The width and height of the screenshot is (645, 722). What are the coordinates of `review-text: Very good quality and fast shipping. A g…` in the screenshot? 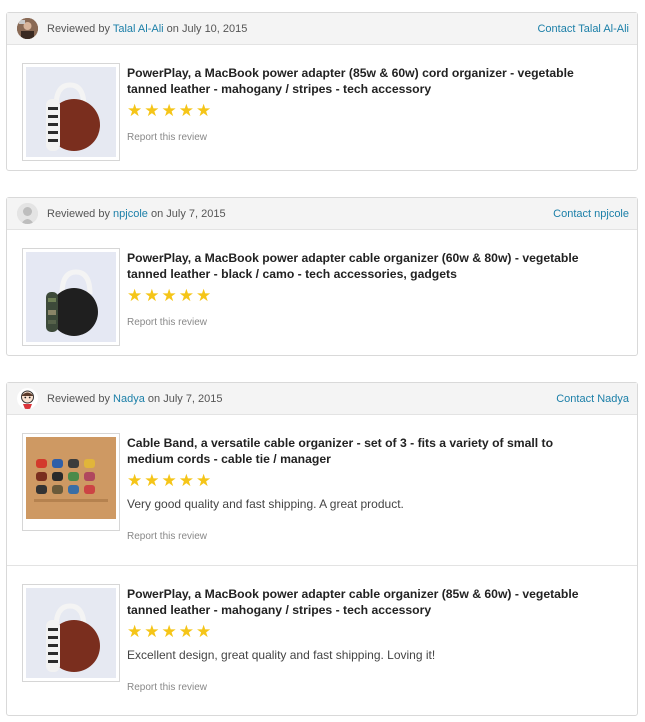 It's located at (265, 504).